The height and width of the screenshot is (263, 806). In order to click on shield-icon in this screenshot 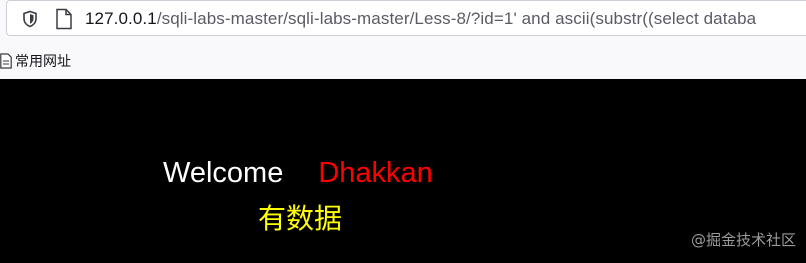, I will do `click(30, 19)`.